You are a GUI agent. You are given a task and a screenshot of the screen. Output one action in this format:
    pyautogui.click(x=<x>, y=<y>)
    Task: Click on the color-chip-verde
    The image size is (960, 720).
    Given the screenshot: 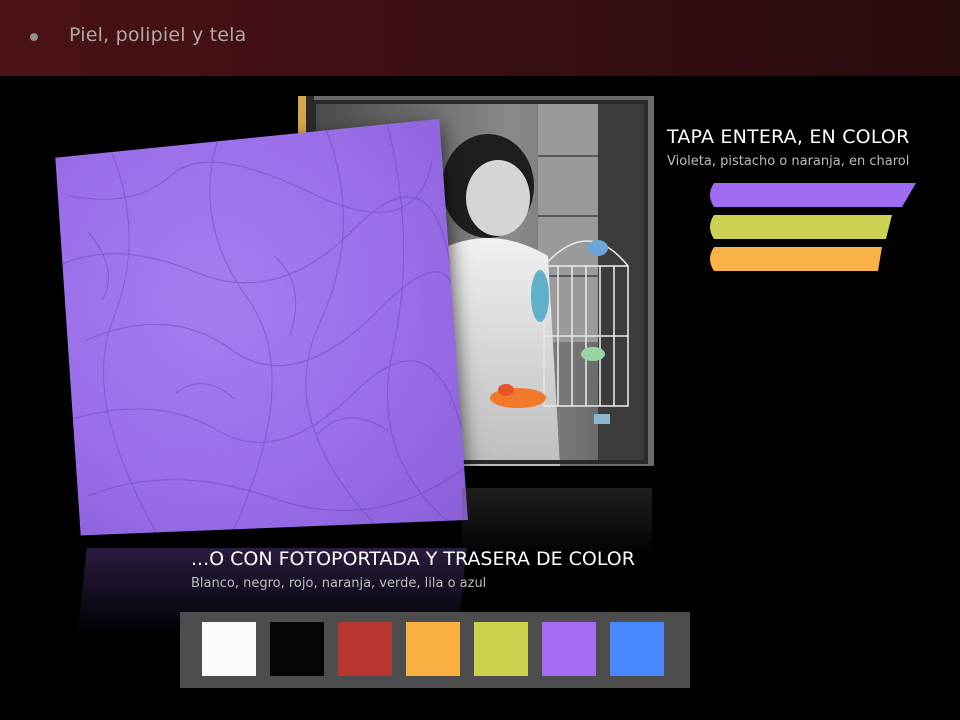 What is the action you would take?
    pyautogui.click(x=501, y=649)
    